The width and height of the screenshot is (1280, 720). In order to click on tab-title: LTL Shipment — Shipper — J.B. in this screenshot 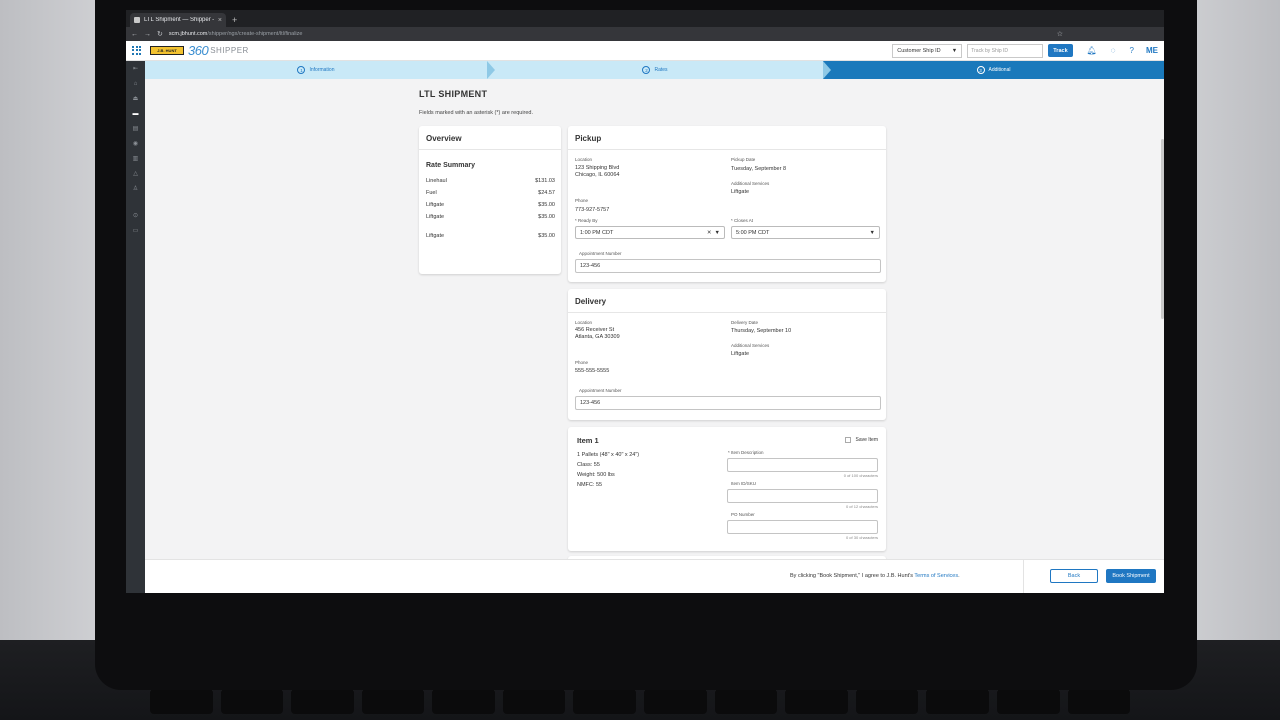, I will do `click(179, 20)`.